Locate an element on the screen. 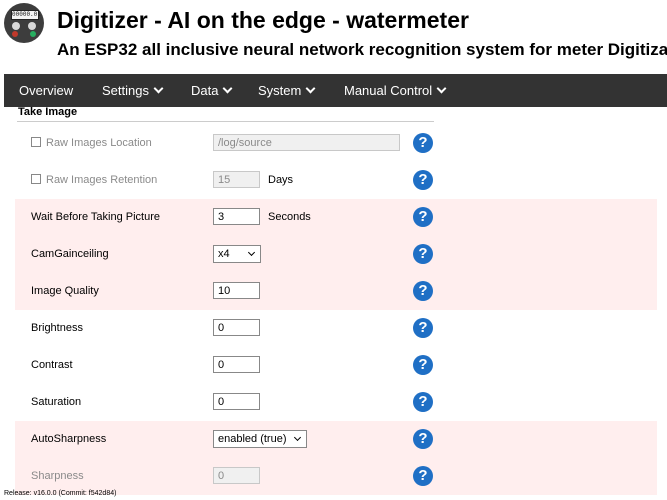 This screenshot has height=500, width=667. image-quality-input: 10 is located at coordinates (236, 290).